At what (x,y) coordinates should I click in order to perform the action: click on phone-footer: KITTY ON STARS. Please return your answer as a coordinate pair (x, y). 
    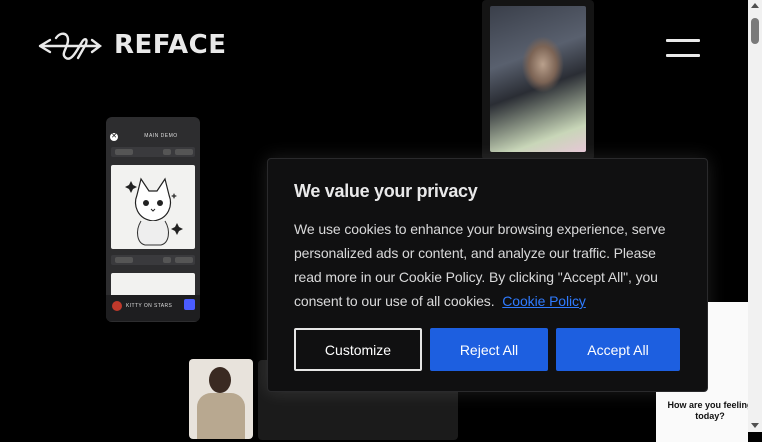
    Looking at the image, I should click on (153, 308).